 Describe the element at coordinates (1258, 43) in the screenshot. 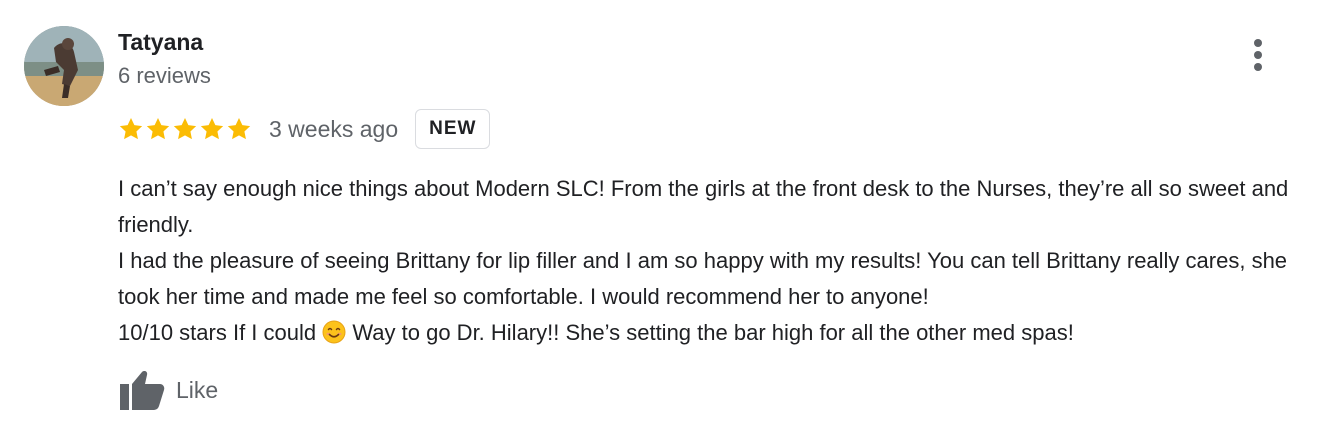

I see `more-vert-icon` at that location.